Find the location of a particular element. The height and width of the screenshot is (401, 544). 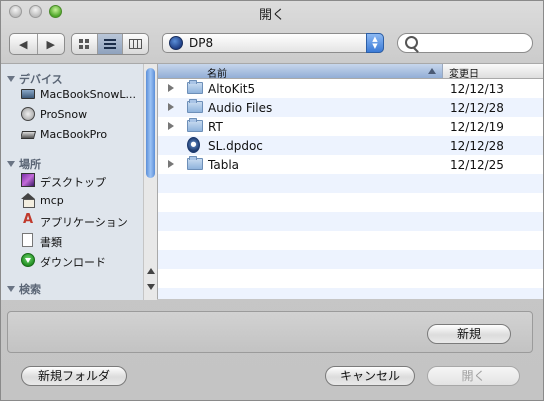

documents-icon is located at coordinates (27, 240).